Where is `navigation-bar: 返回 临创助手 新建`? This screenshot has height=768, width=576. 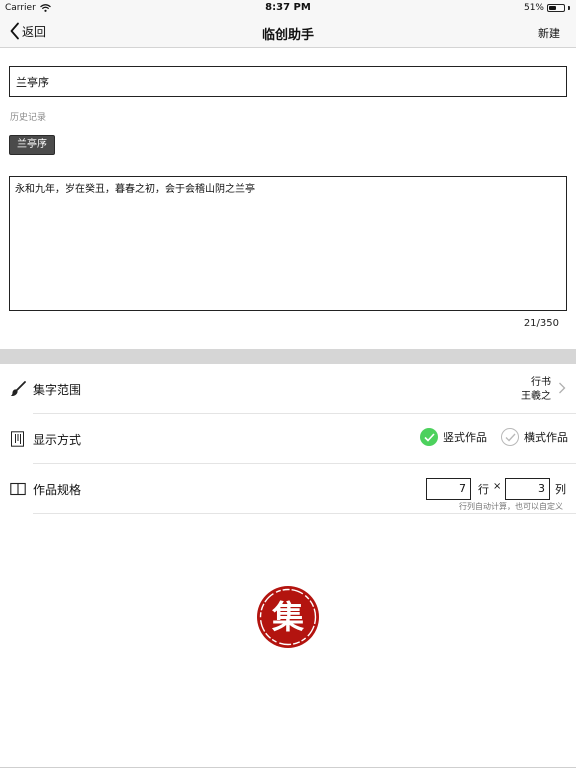
navigation-bar: 返回 临创助手 新建 is located at coordinates (288, 32).